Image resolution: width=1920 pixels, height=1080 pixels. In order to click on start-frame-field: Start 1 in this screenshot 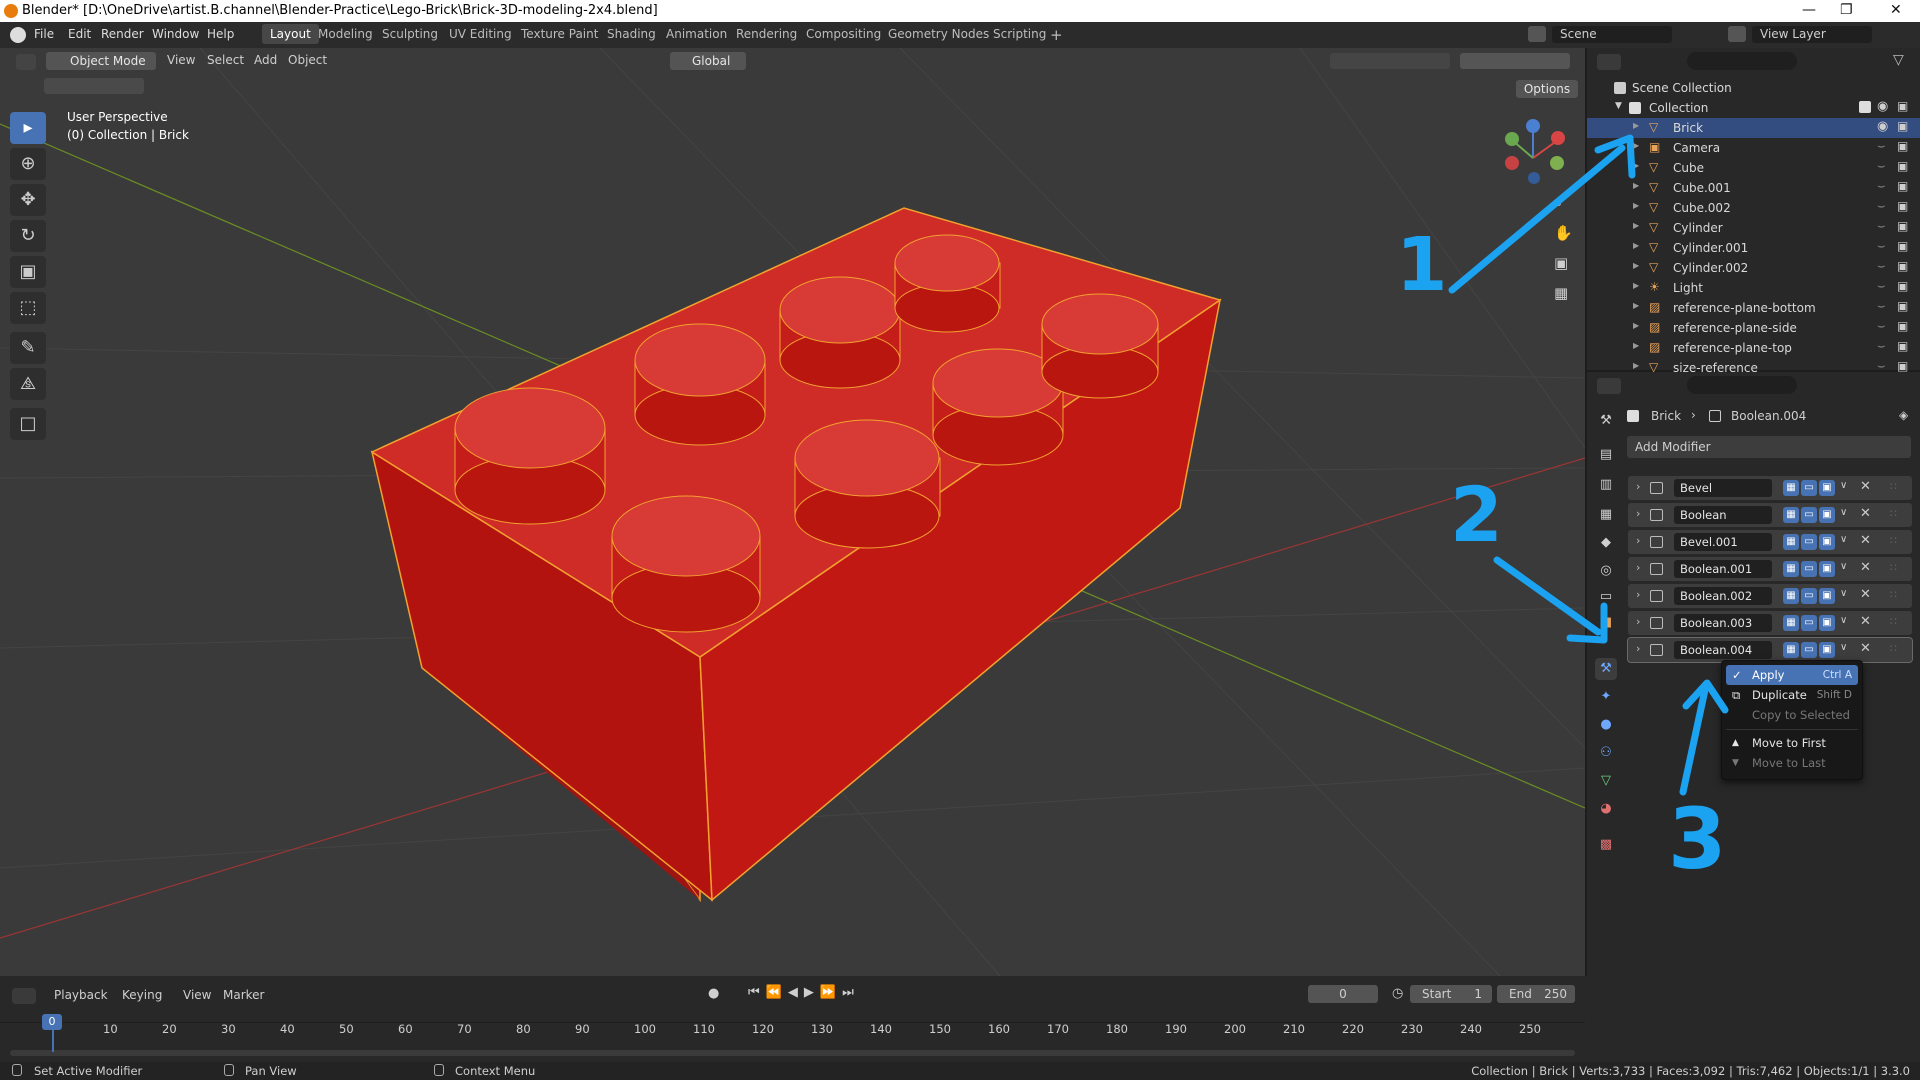, I will do `click(1451, 994)`.